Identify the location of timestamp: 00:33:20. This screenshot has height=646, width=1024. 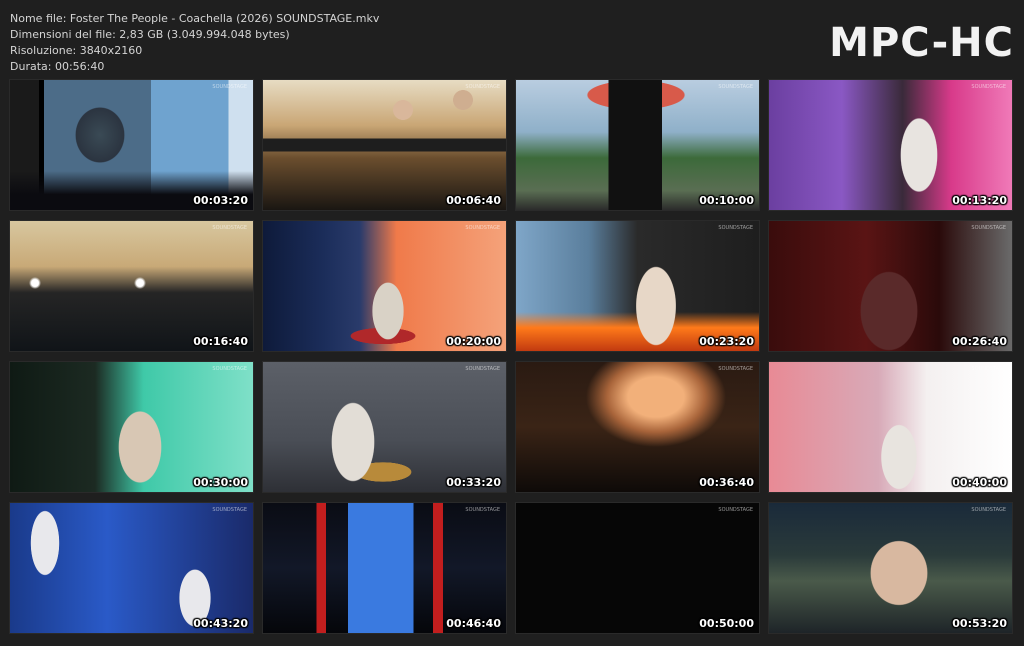
(473, 482).